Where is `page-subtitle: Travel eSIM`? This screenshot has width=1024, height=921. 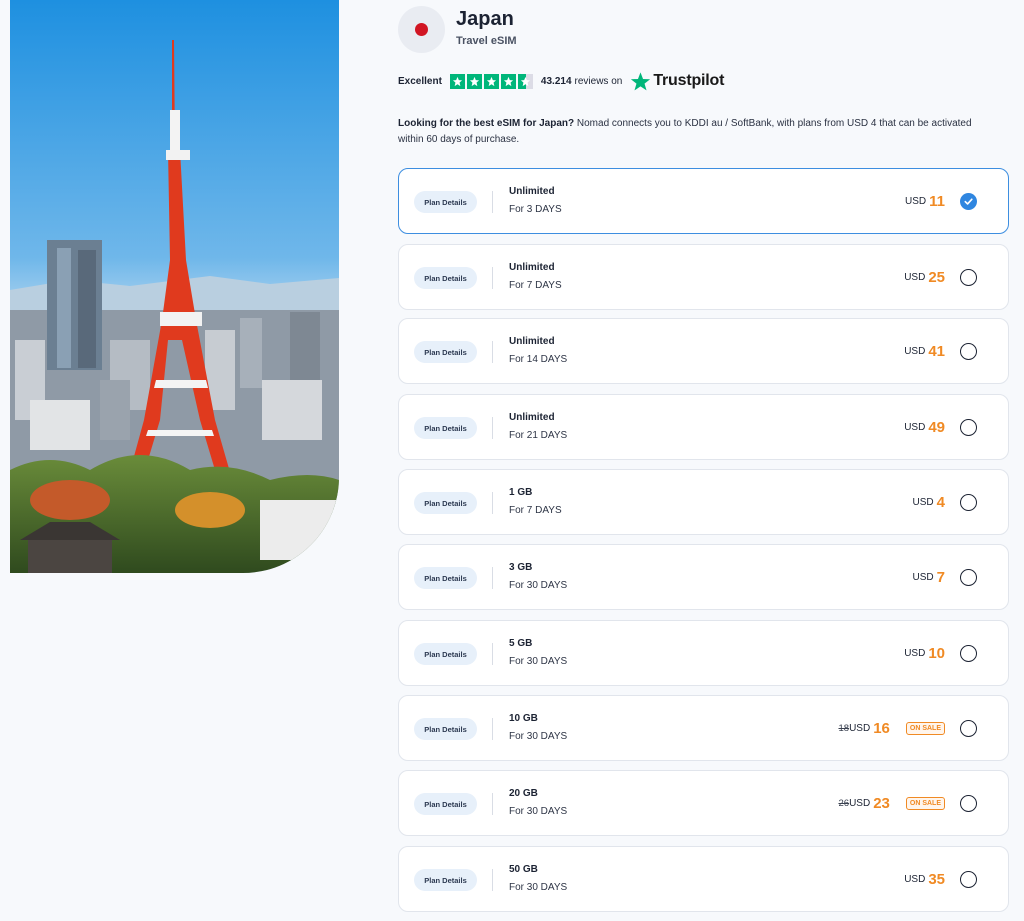 page-subtitle: Travel eSIM is located at coordinates (486, 41).